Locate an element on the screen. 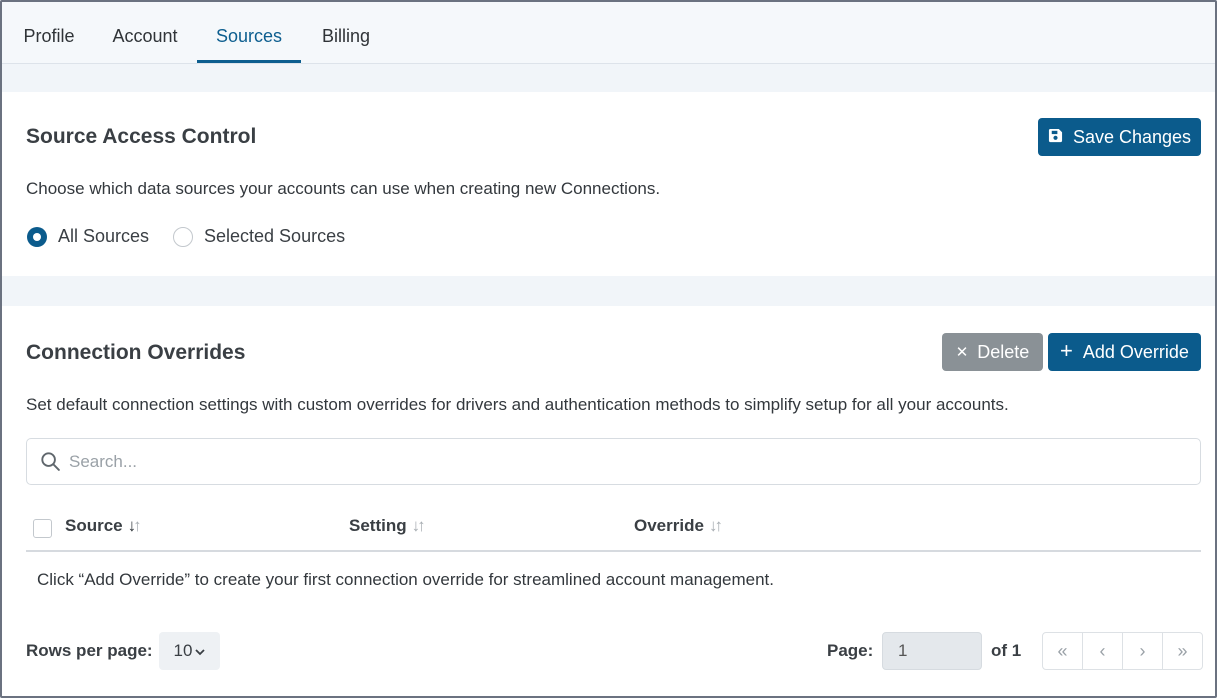 The image size is (1217, 698). chevron-right-icon: › is located at coordinates (1142, 650).